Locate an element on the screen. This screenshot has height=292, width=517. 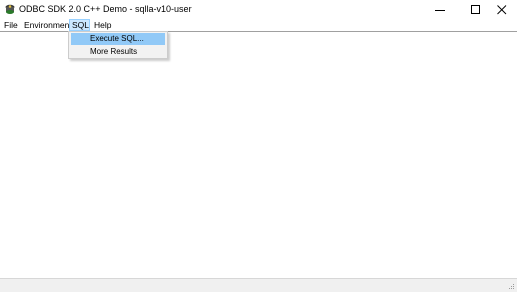
odbc-app-icon is located at coordinates (10, 9).